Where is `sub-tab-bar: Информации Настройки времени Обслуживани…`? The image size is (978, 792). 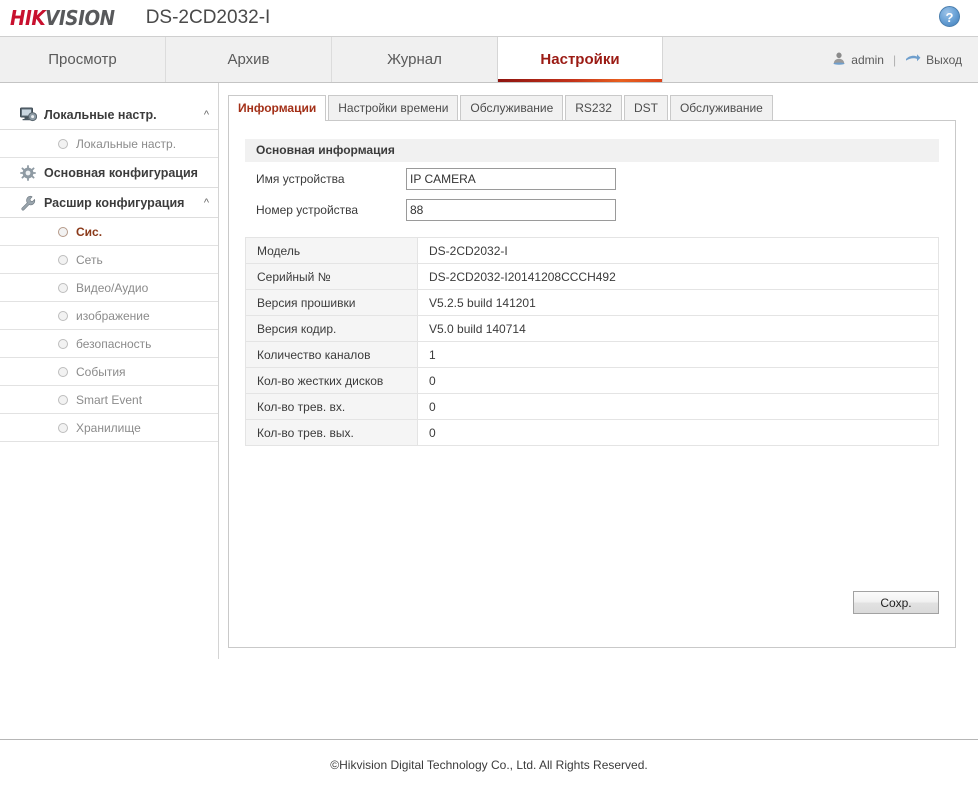
sub-tab-bar: Информации Настройки времени Обслуживани… is located at coordinates (592, 107).